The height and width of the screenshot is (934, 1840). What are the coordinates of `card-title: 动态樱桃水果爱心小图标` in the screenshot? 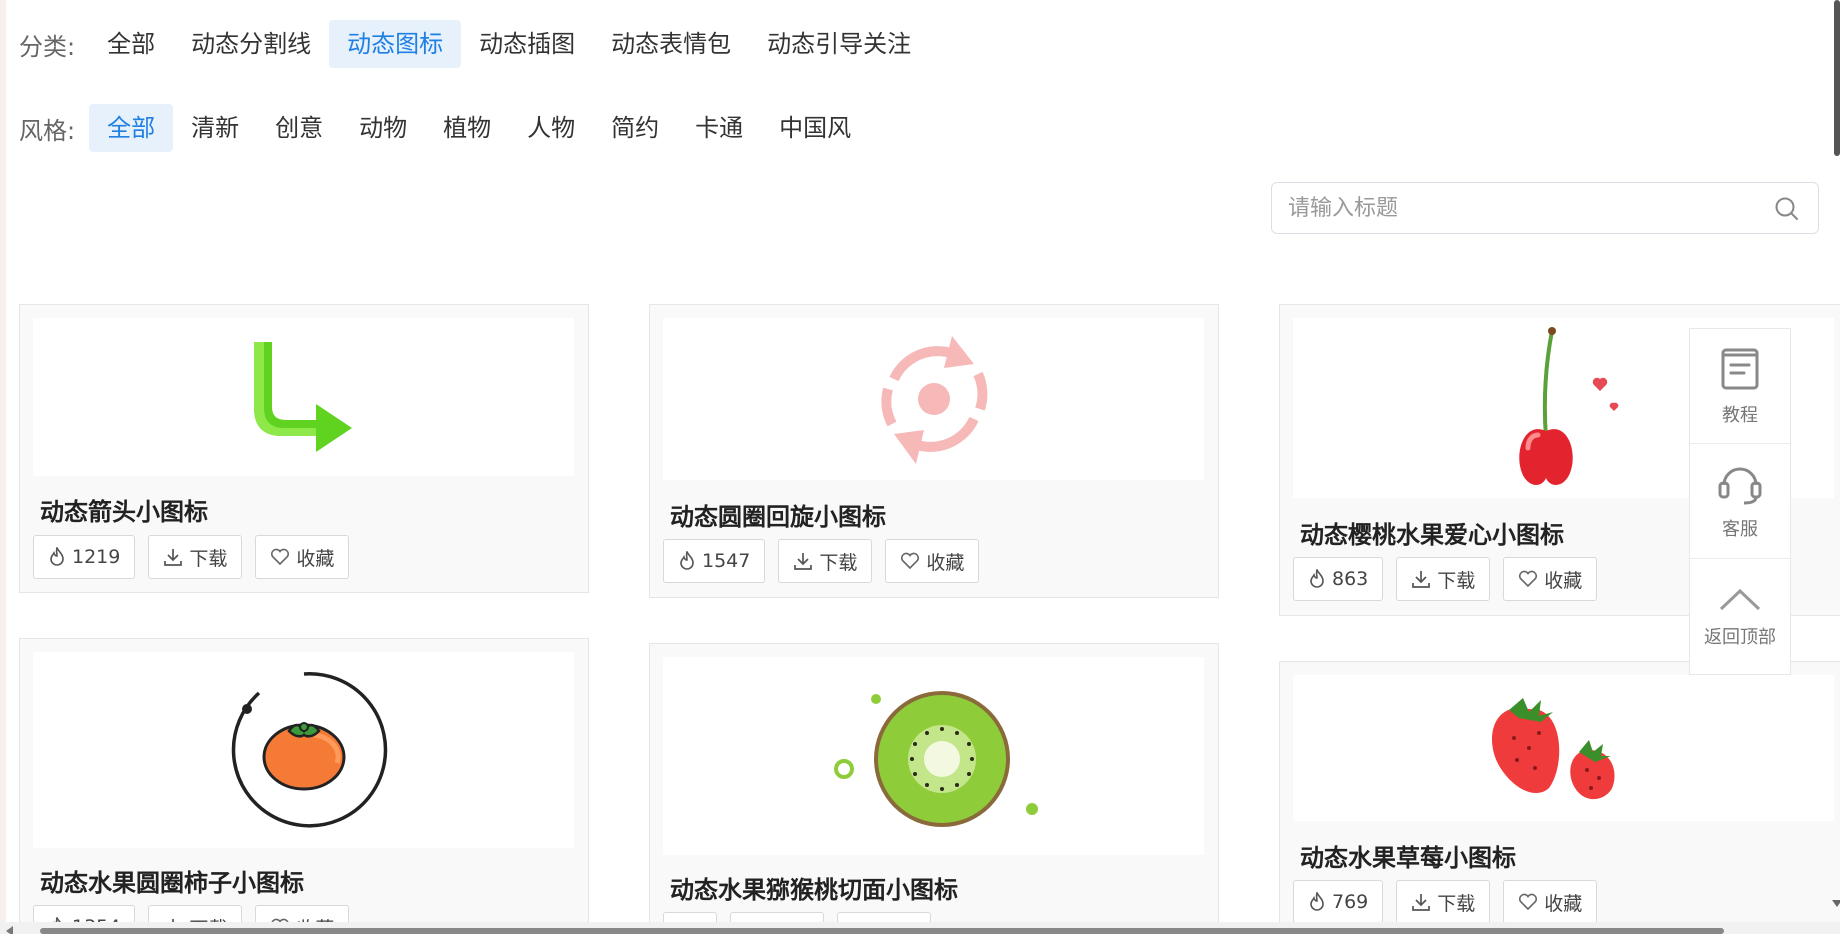 It's located at (1432, 532).